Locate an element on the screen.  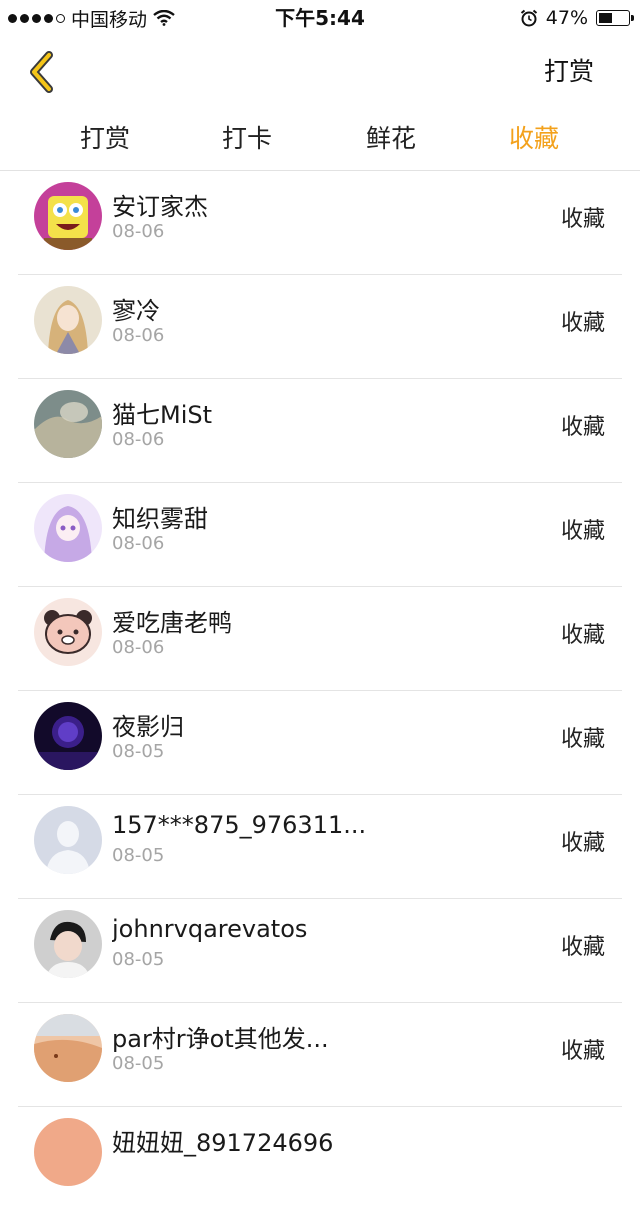
anime-purple-avatar-icon is located at coordinates (68, 528).